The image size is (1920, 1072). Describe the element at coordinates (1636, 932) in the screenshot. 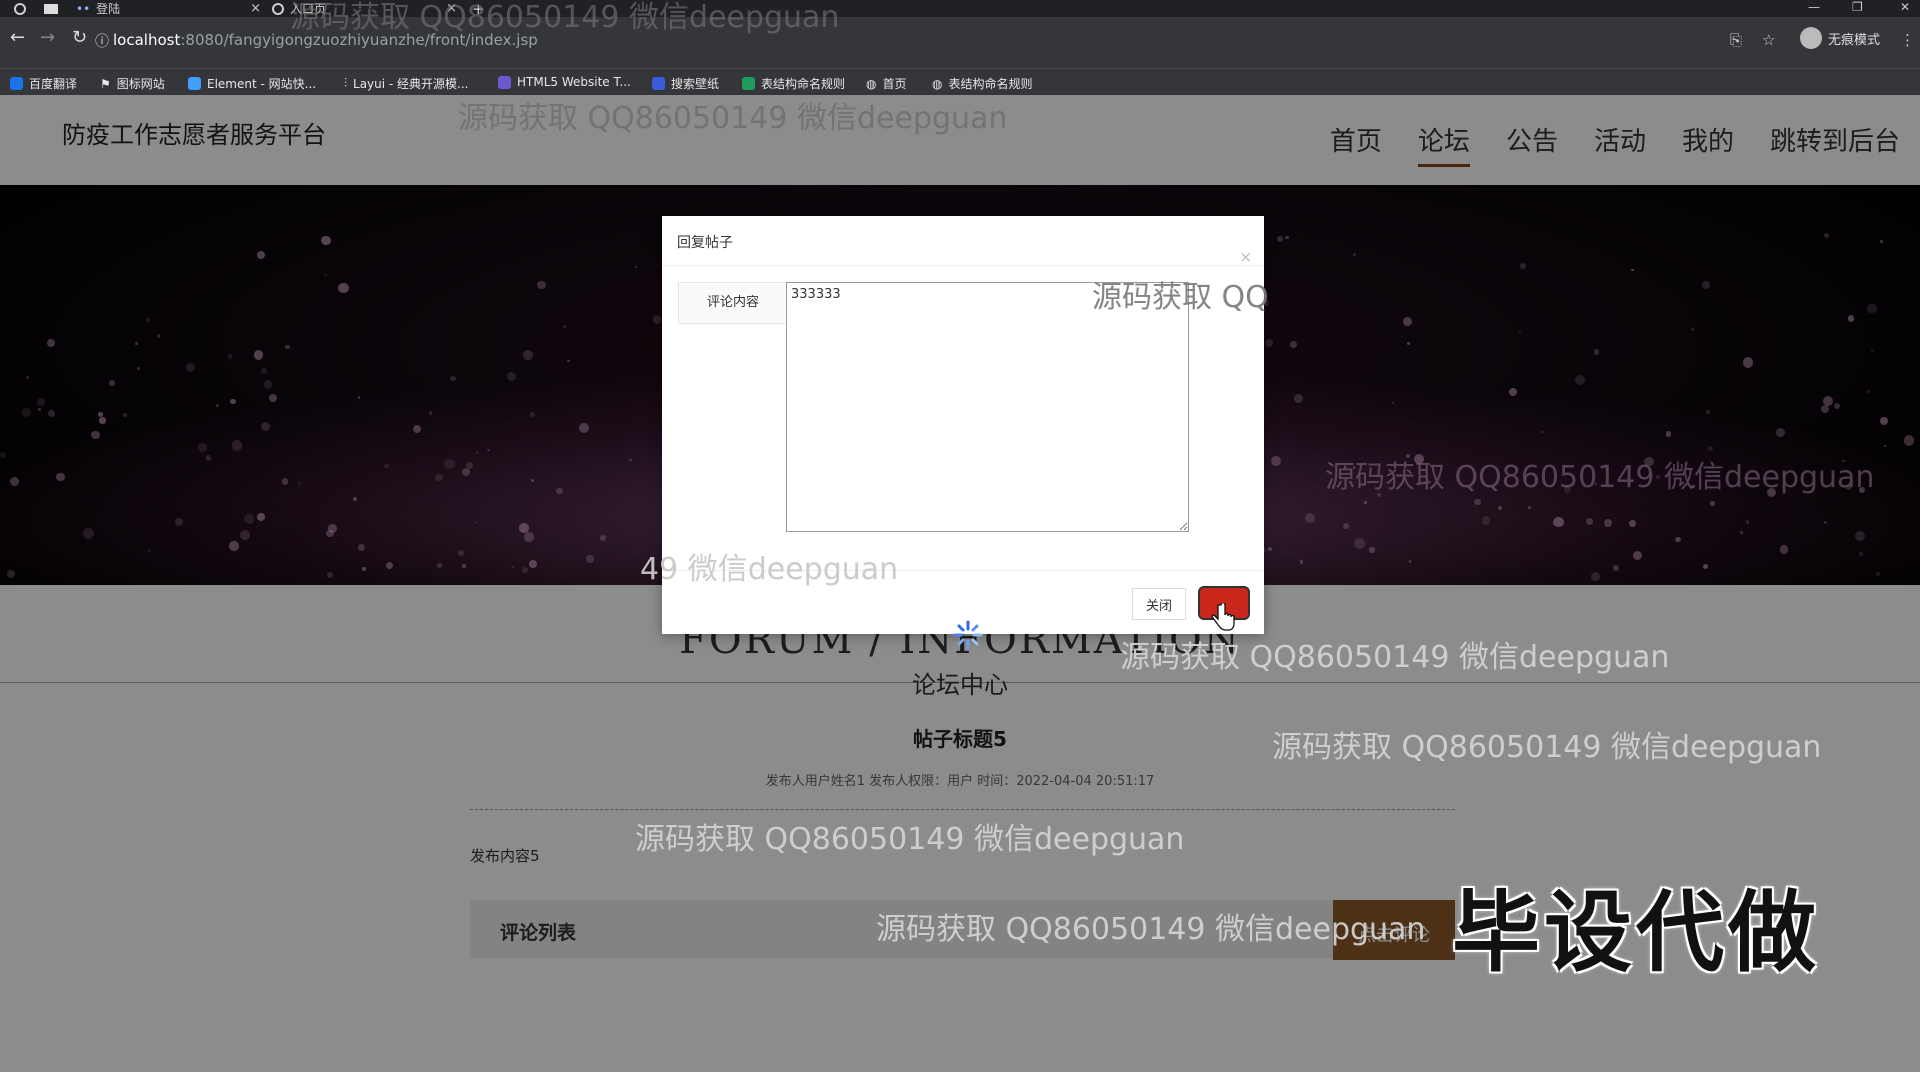

I see `promo-stamp: 毕设代做` at that location.